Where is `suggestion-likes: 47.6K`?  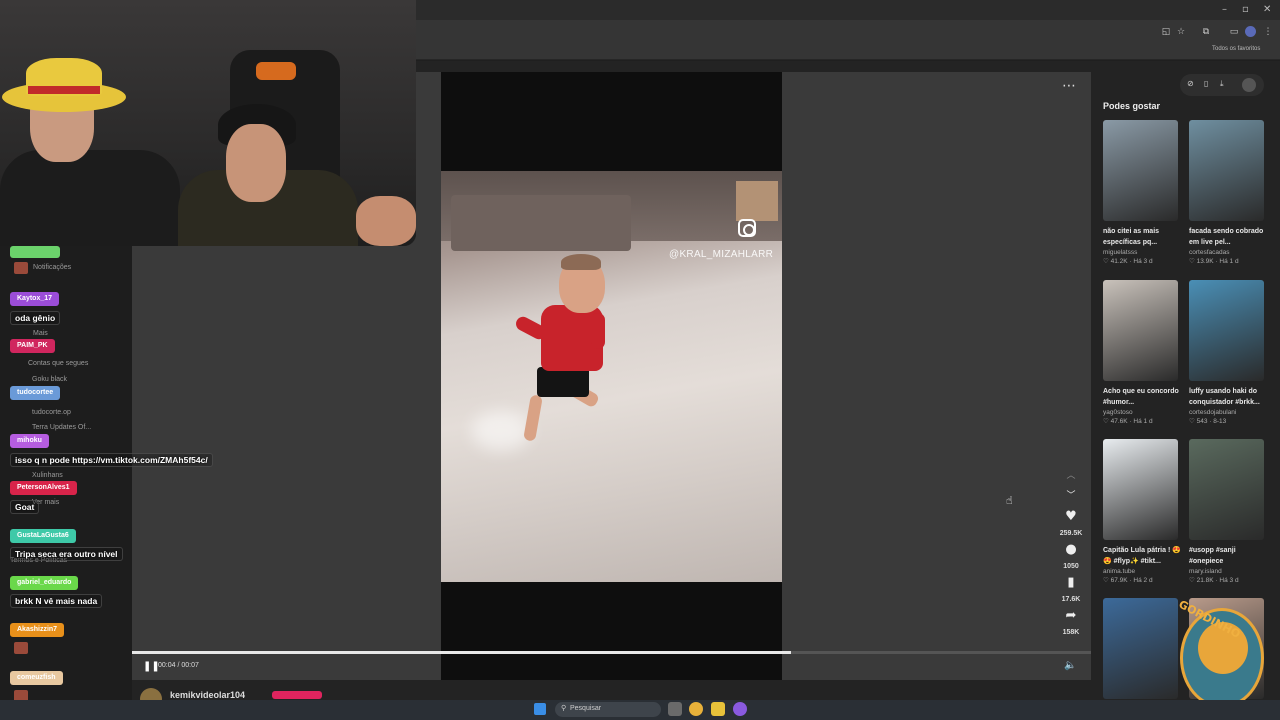 suggestion-likes: 47.6K is located at coordinates (1119, 421).